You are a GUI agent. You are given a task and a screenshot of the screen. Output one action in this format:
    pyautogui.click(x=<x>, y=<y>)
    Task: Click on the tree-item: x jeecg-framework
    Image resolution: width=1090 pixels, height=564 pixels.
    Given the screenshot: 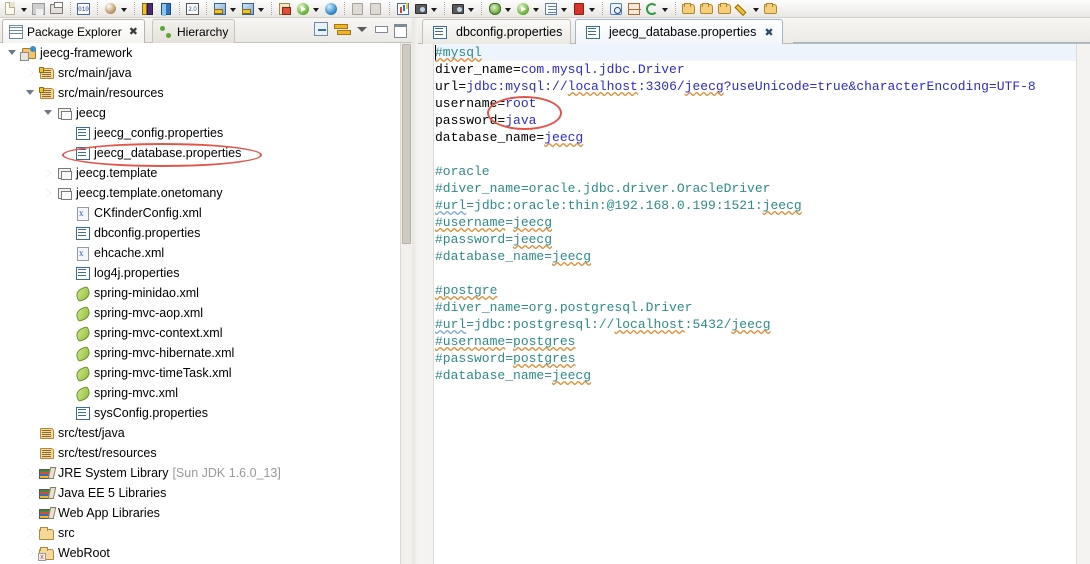 What is the action you would take?
    pyautogui.click(x=200, y=53)
    